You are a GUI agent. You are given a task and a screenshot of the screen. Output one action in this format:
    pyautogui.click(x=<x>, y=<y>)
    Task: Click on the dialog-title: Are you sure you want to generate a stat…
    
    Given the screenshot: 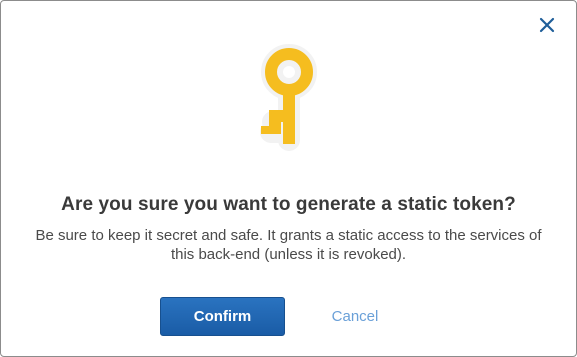 What is the action you would take?
    pyautogui.click(x=288, y=204)
    